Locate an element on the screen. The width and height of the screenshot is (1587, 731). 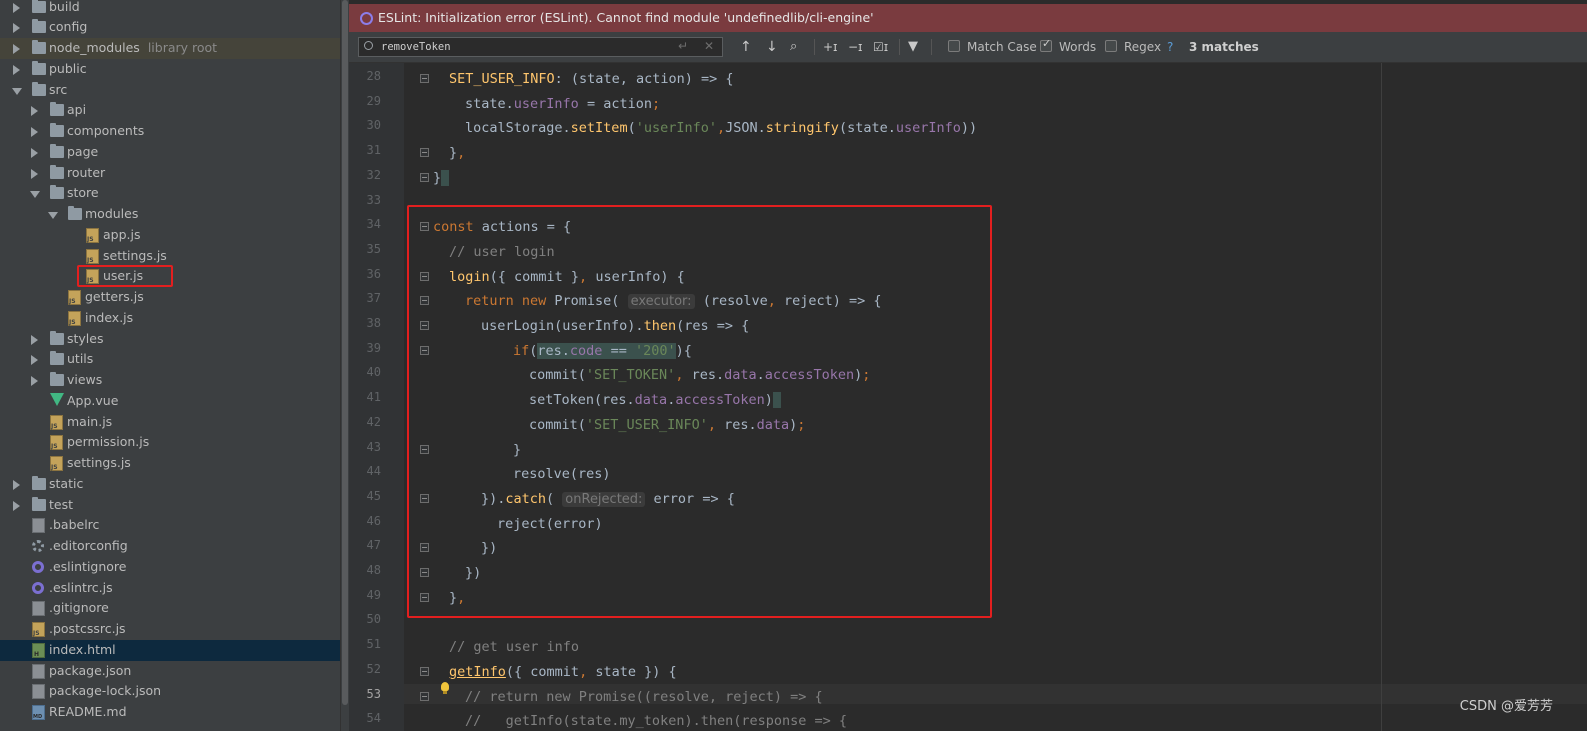
tree-item-build: build is located at coordinates (170, 9).